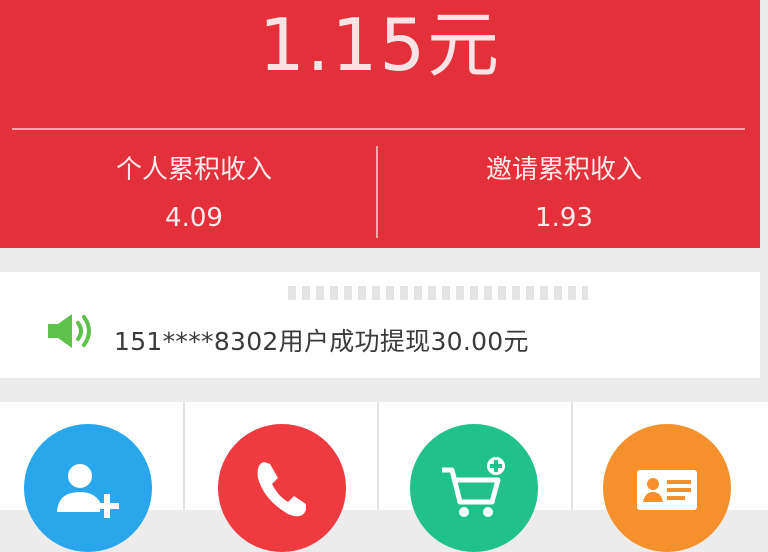 The width and height of the screenshot is (768, 552). What do you see at coordinates (438, 293) in the screenshot?
I see `scrolling-previous-notice` at bounding box center [438, 293].